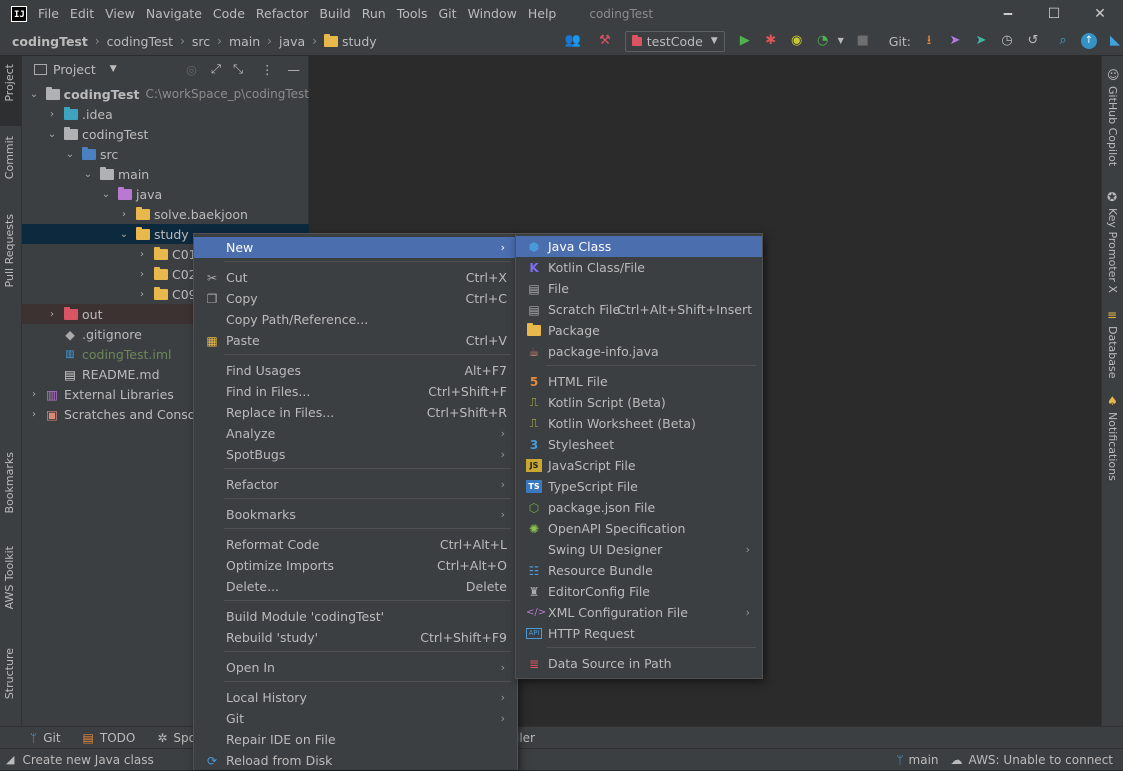  What do you see at coordinates (1041, 760) in the screenshot?
I see `aws-connection-status: AWS: Unable to connect` at bounding box center [1041, 760].